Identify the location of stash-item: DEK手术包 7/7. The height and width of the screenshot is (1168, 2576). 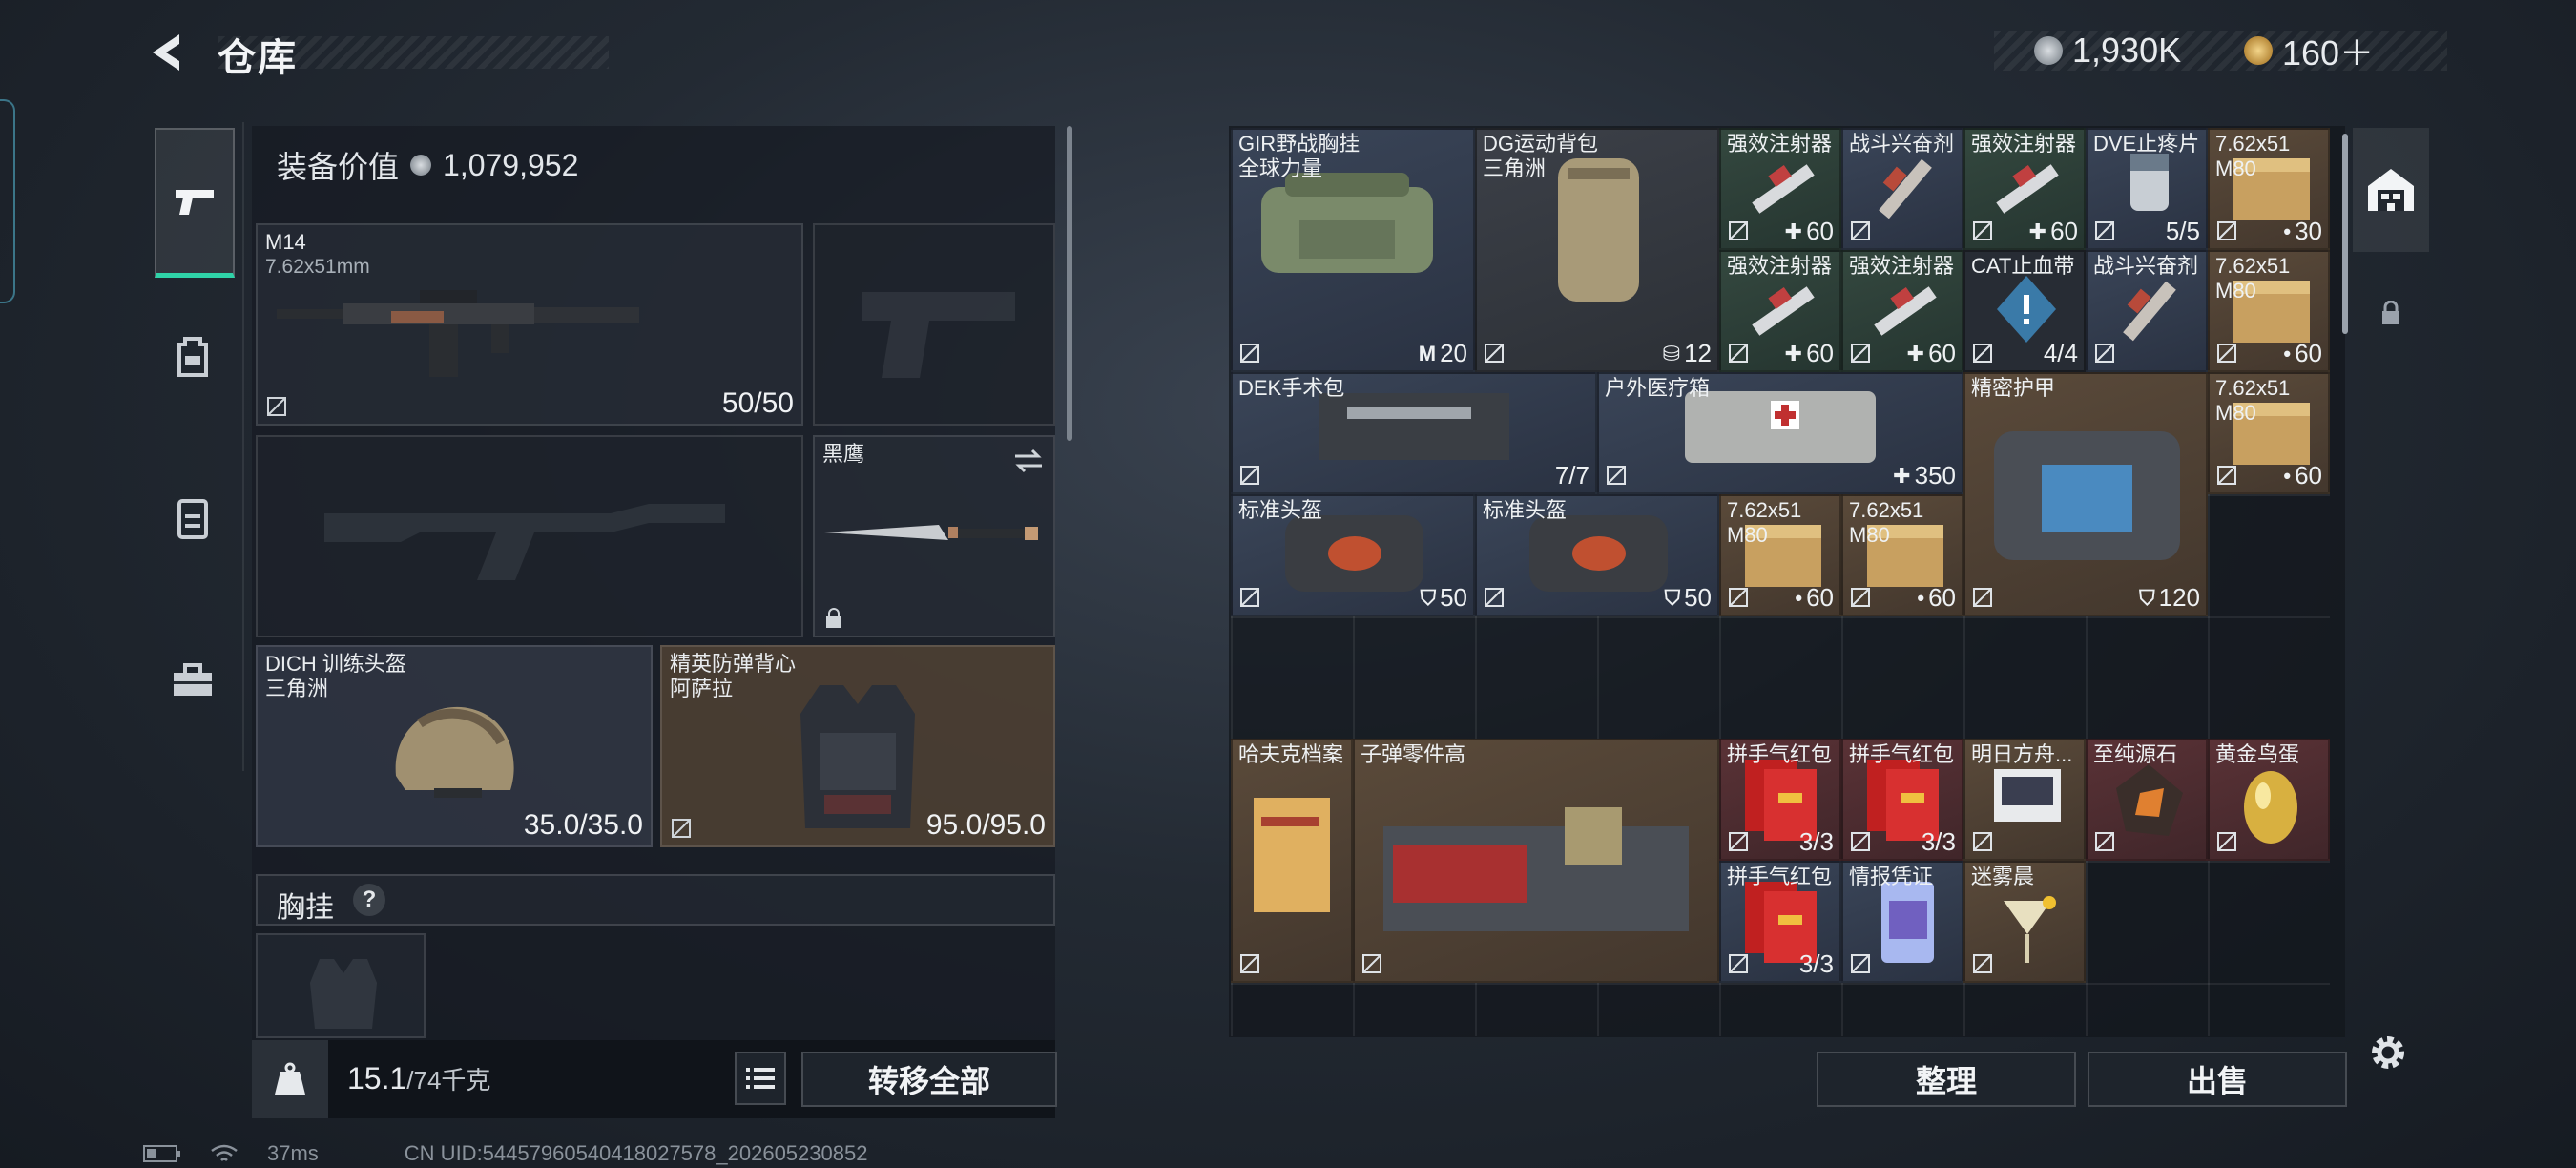
(1414, 433).